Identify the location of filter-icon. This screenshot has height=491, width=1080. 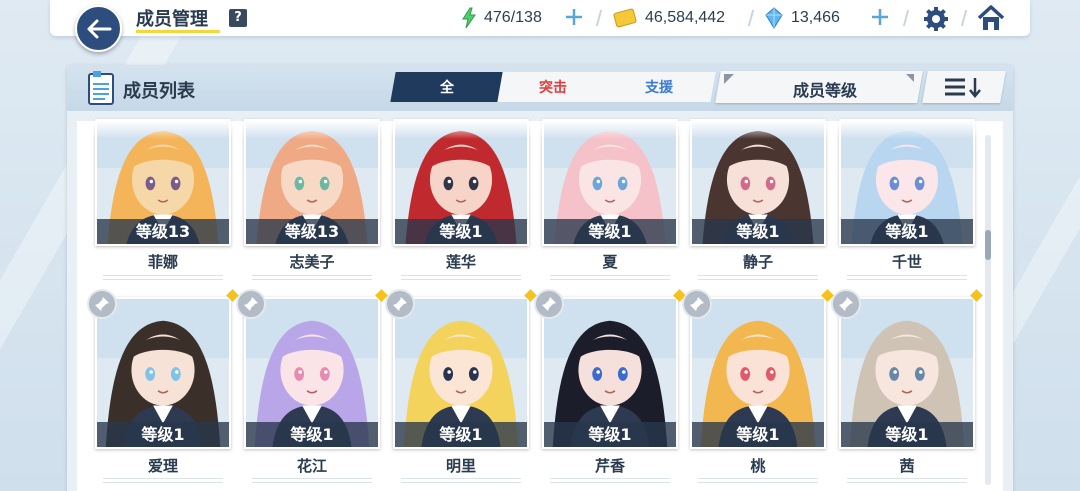
(729, 79).